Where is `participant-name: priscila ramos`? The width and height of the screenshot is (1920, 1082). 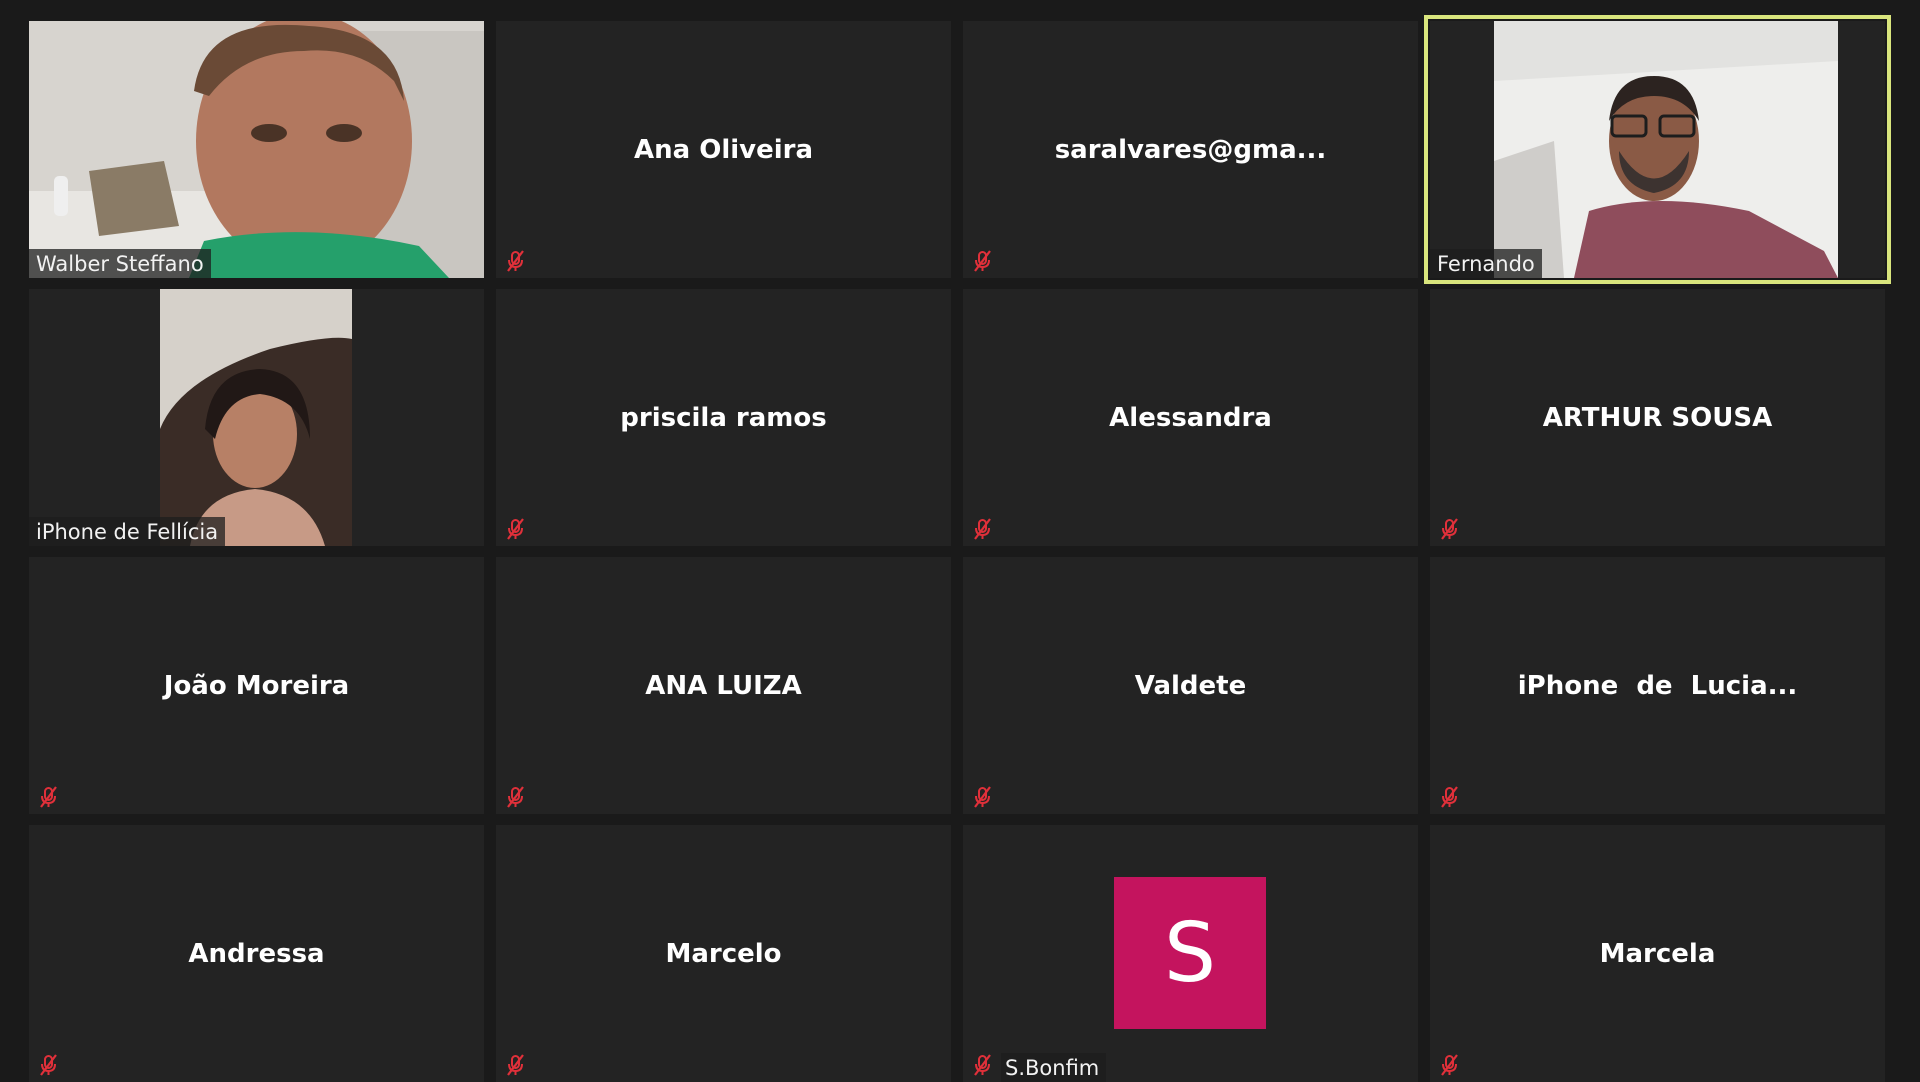 participant-name: priscila ramos is located at coordinates (723, 417).